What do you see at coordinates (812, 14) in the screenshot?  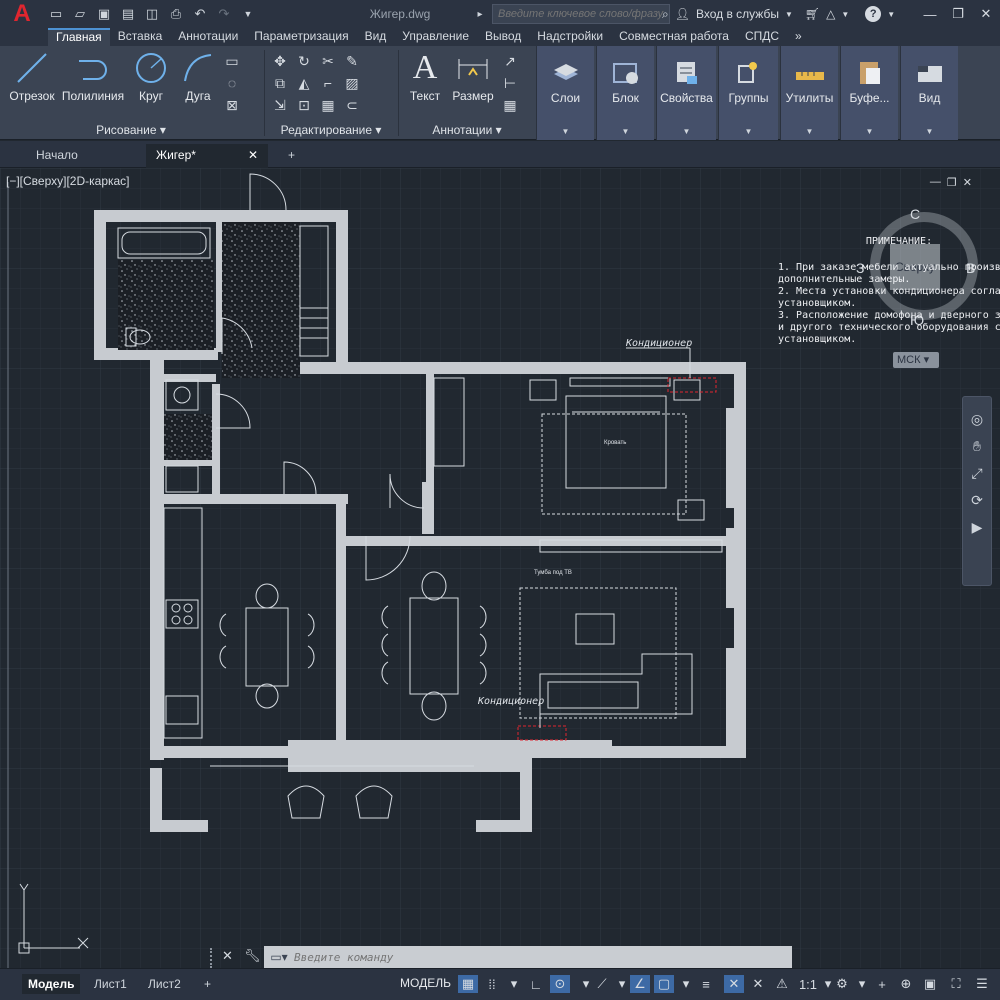 I see `cart-icon: 🛒︎` at bounding box center [812, 14].